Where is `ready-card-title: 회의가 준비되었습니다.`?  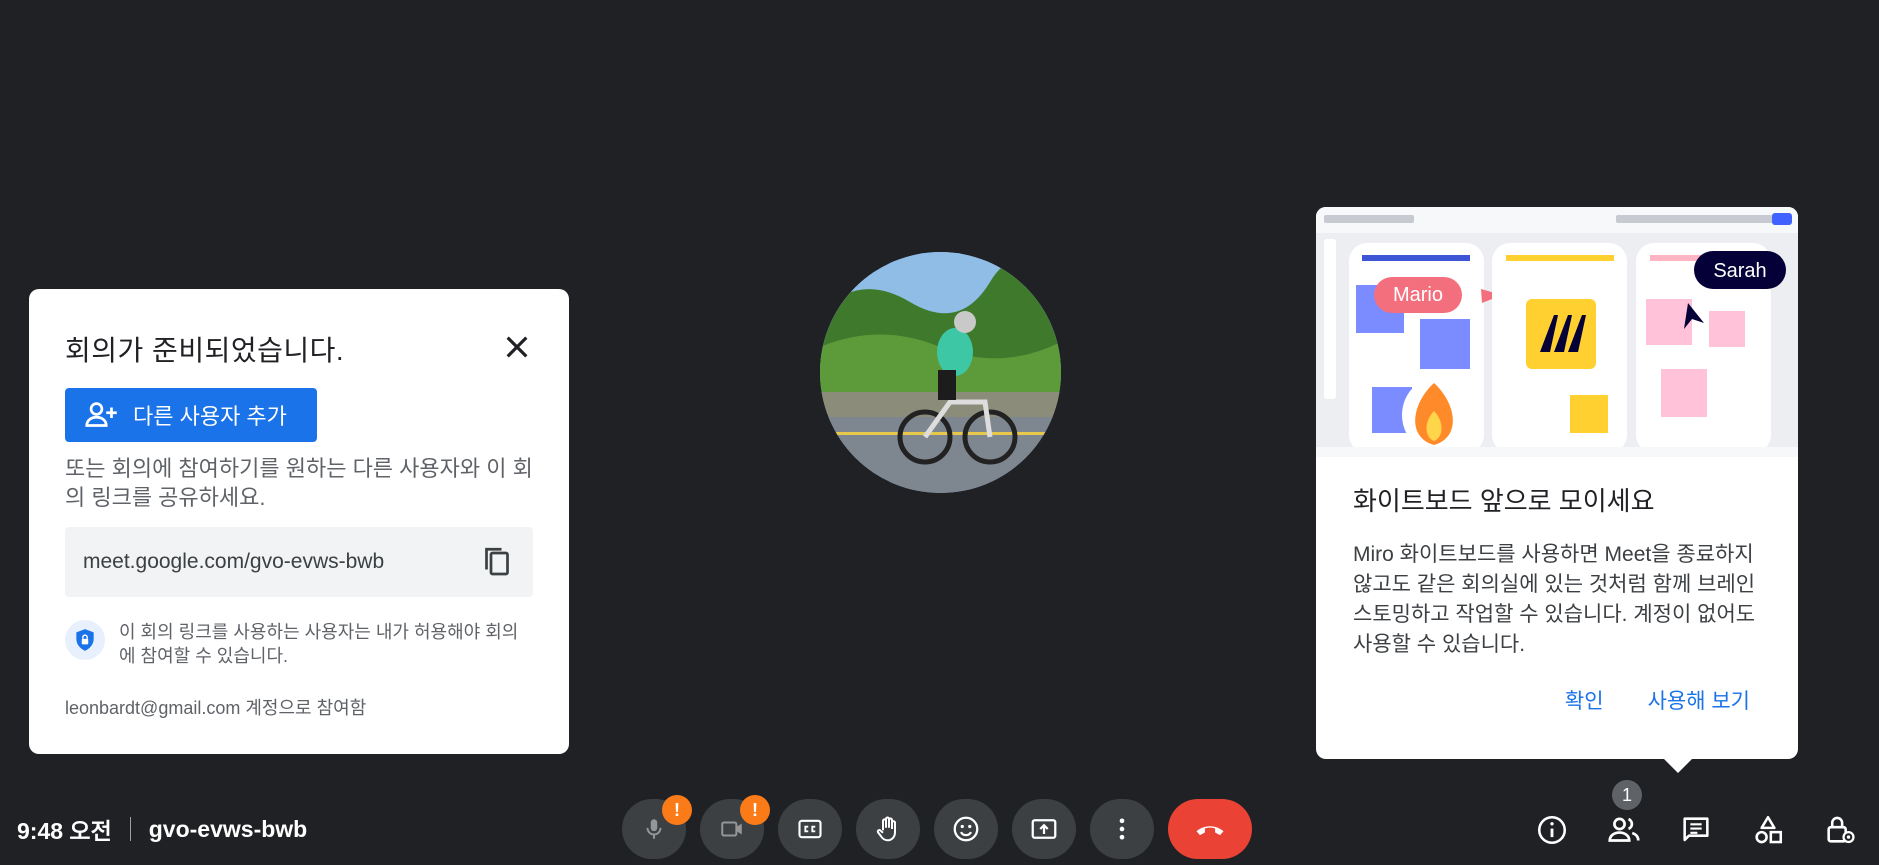 ready-card-title: 회의가 준비되었습니다. is located at coordinates (205, 350).